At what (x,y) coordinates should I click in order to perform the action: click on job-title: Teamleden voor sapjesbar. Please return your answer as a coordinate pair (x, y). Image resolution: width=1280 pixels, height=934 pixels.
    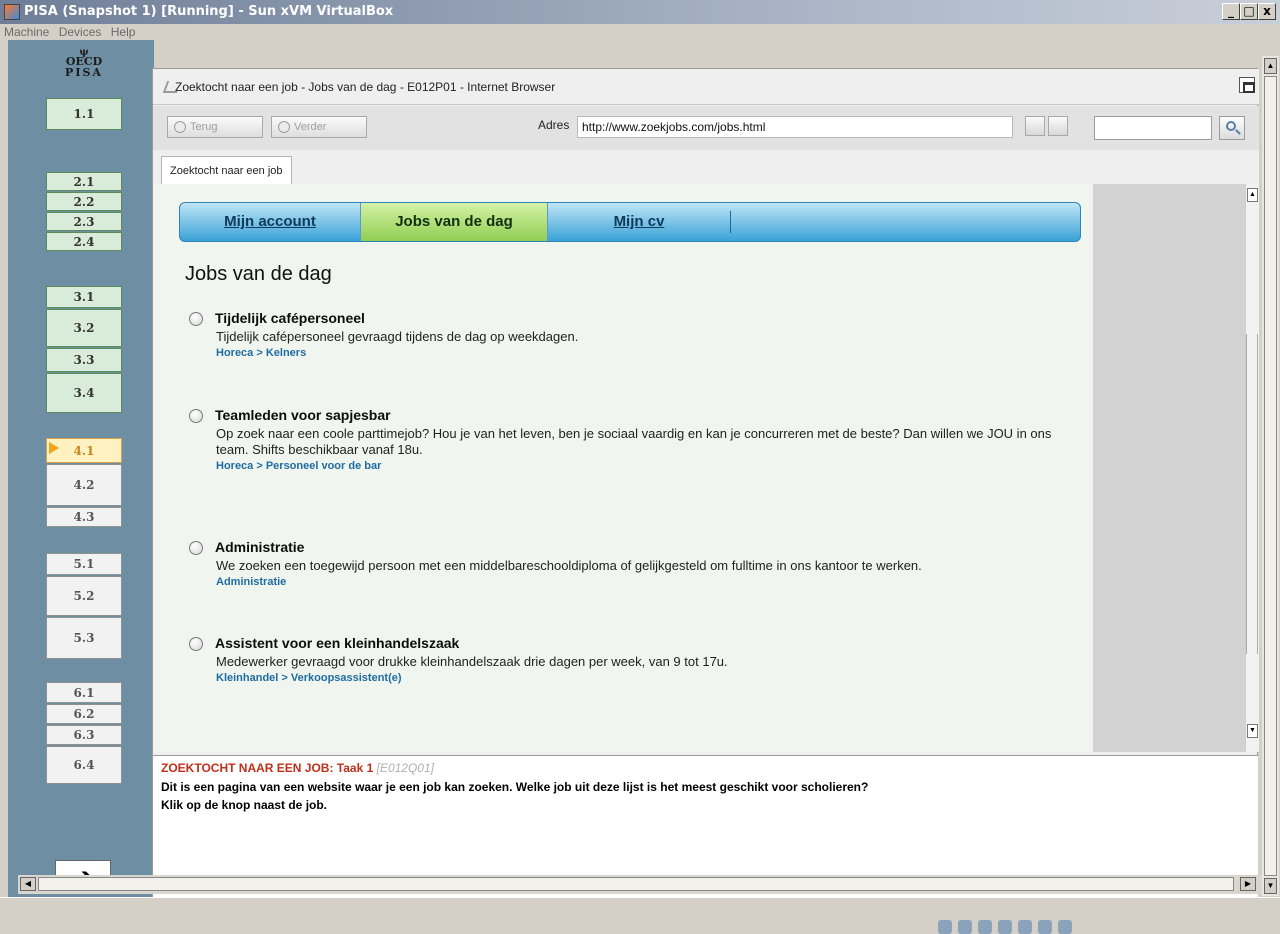
    Looking at the image, I should click on (303, 415).